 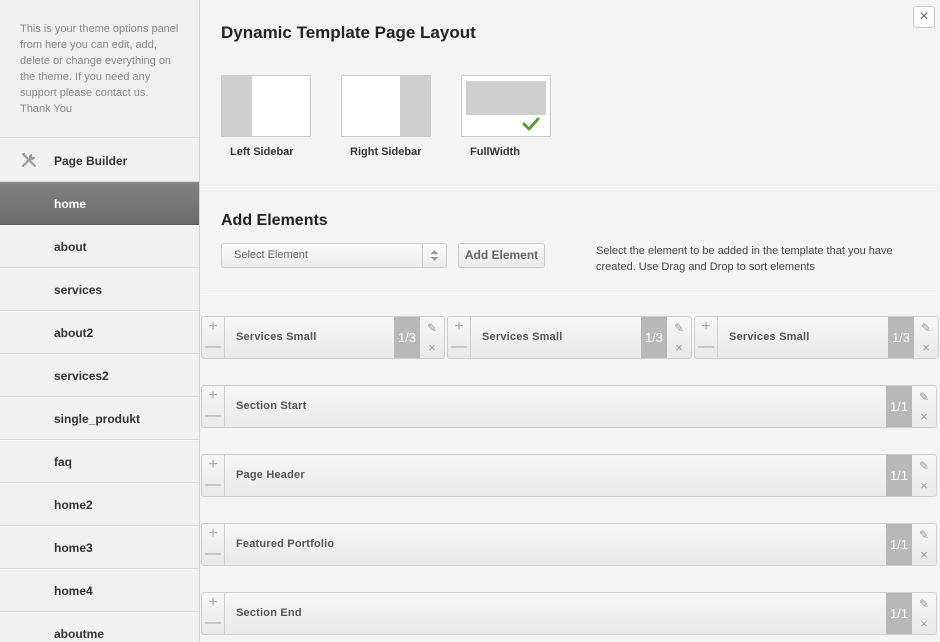 What do you see at coordinates (569, 475) in the screenshot?
I see `element-page-header: + — Page Header 1/1 ✎ ×` at bounding box center [569, 475].